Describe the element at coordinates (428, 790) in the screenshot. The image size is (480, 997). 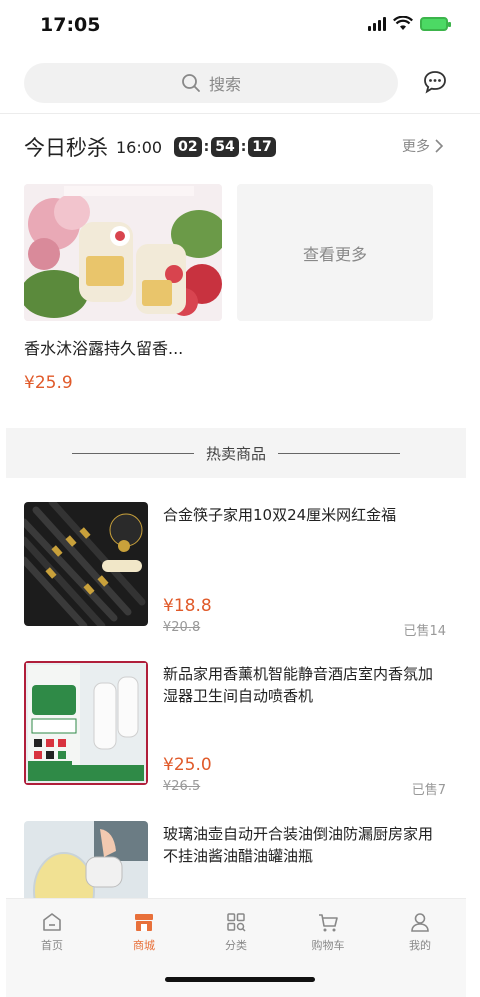
I see `product-sold-count: 已售7` at that location.